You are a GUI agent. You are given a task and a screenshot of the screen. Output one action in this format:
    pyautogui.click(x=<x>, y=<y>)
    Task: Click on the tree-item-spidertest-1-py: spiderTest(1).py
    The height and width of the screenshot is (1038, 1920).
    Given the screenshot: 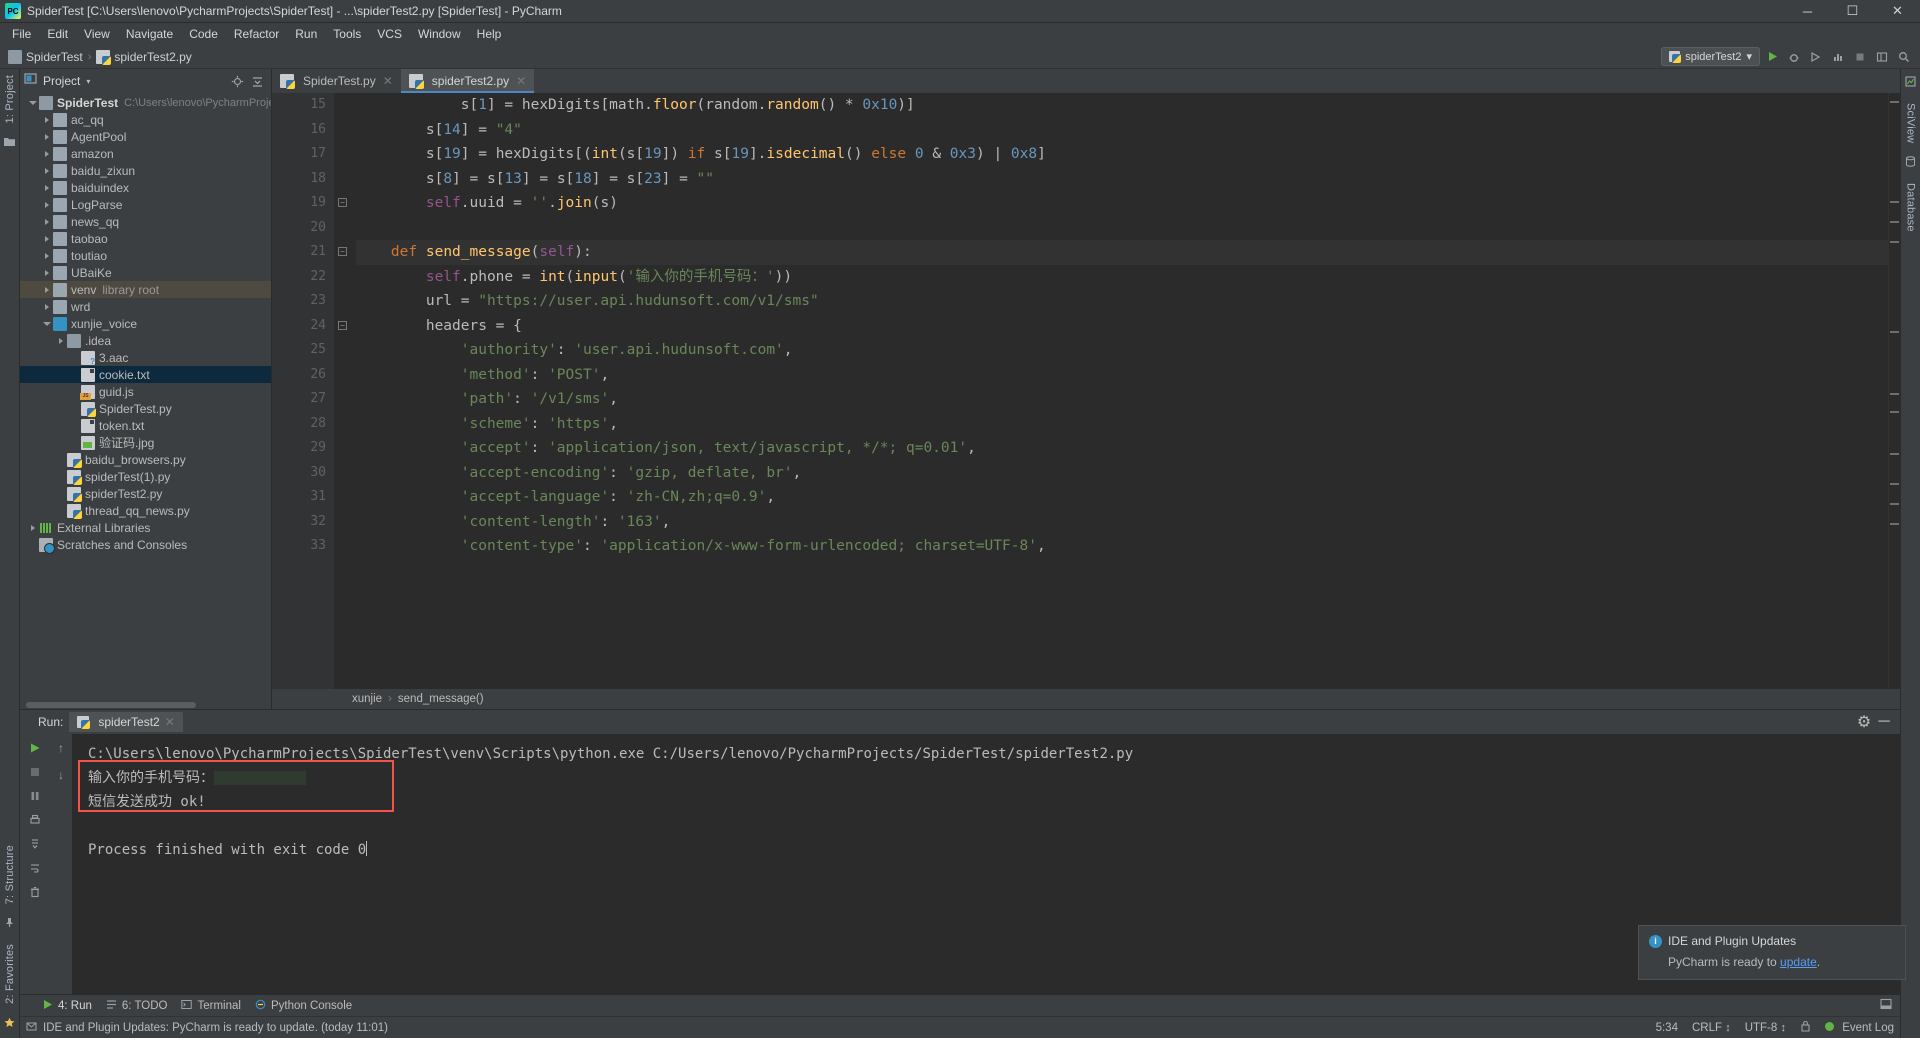 What is the action you would take?
    pyautogui.click(x=145, y=476)
    